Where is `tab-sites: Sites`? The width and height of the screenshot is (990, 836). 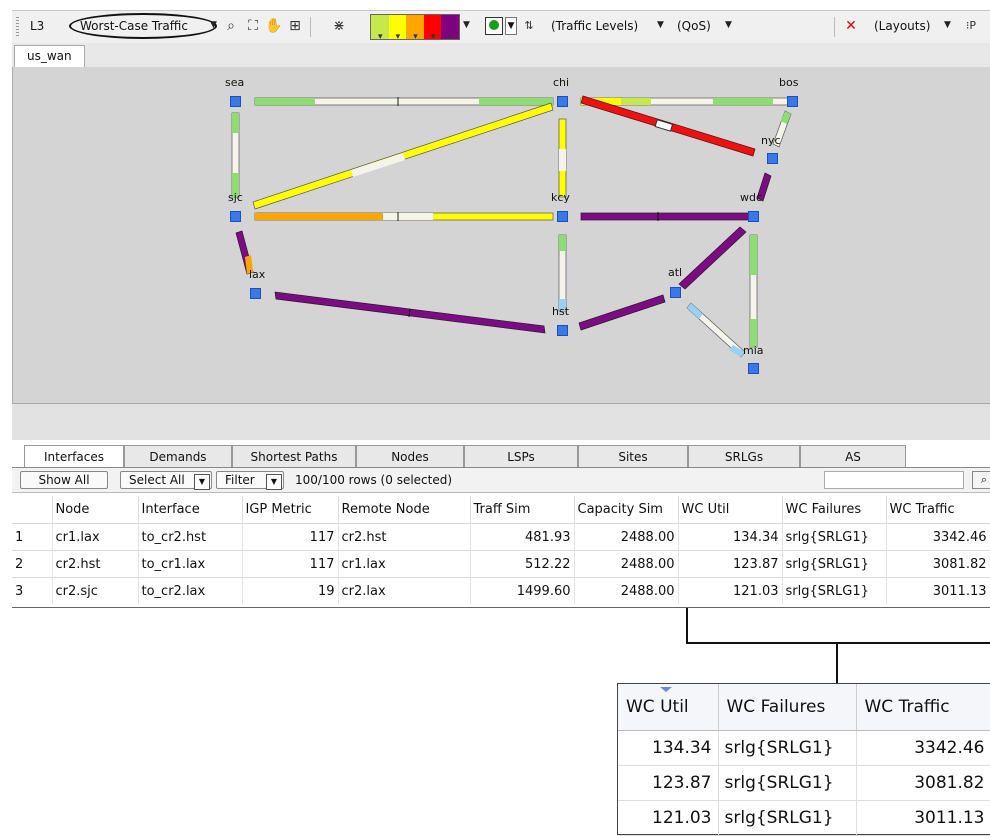 tab-sites: Sites is located at coordinates (633, 456).